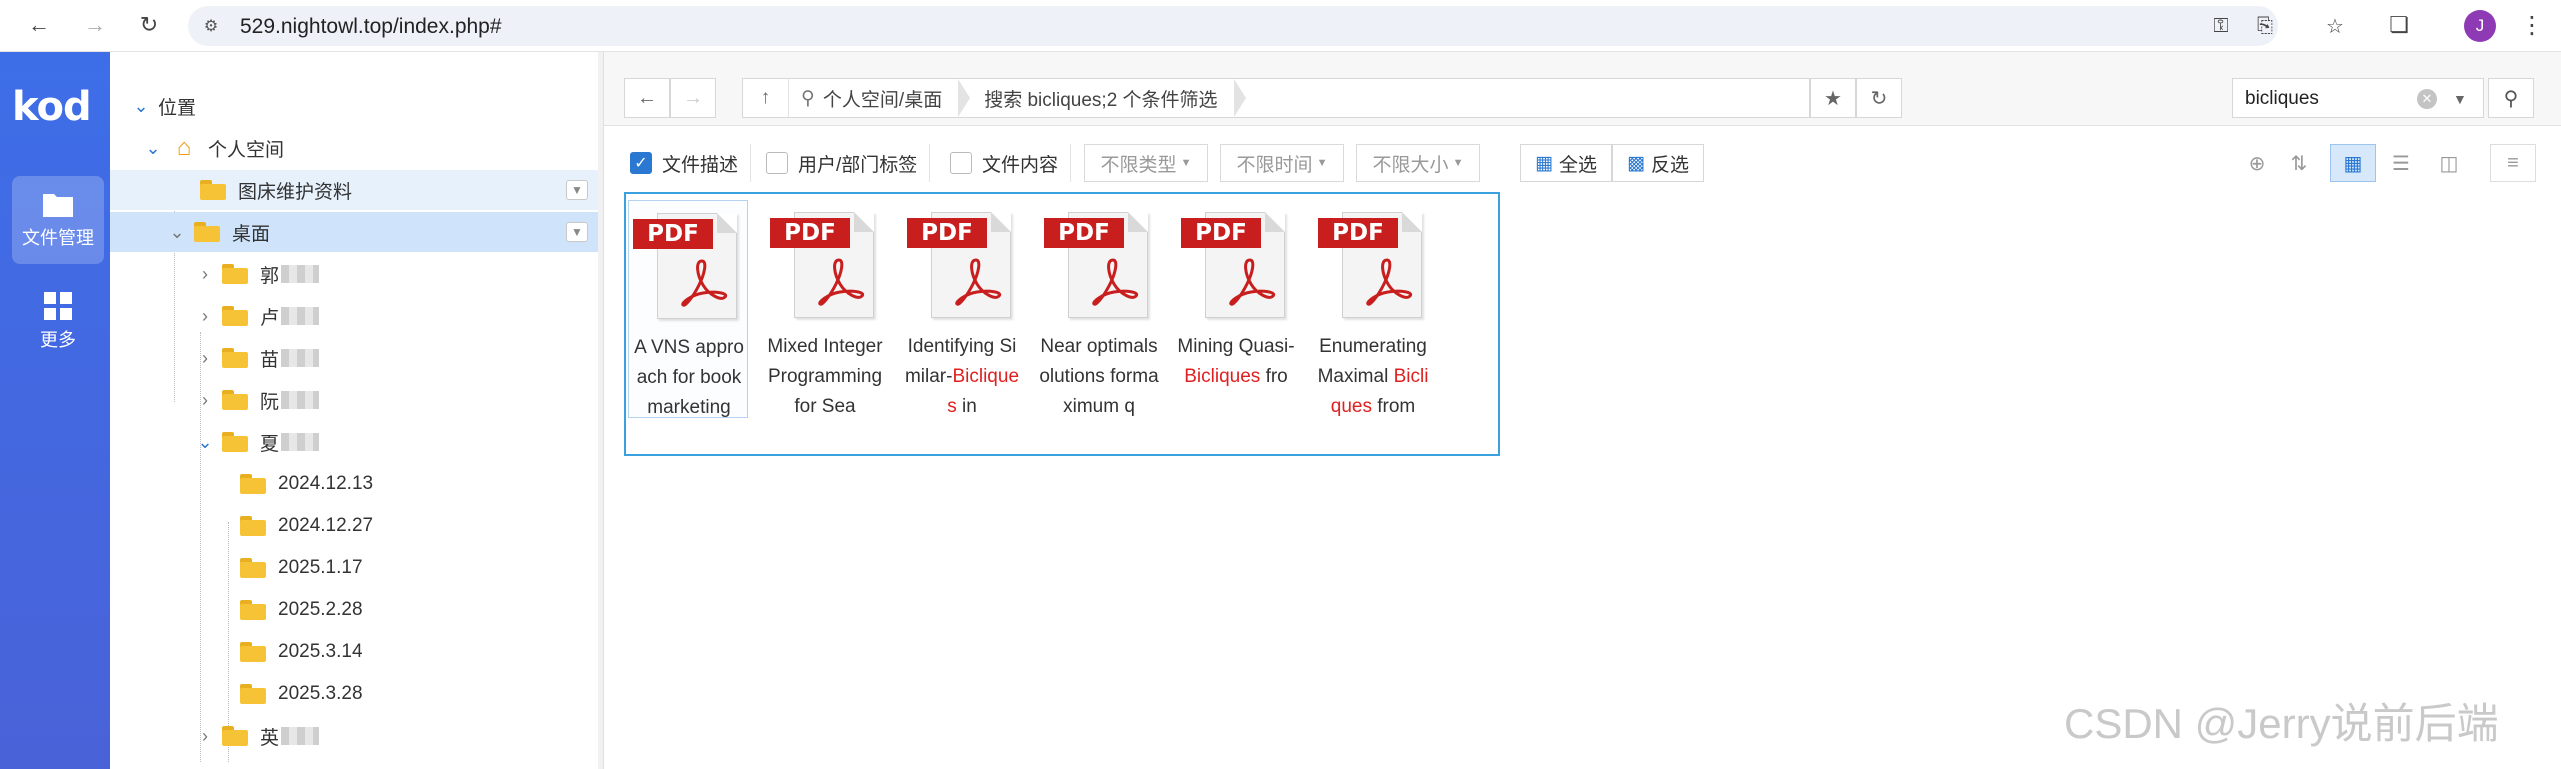  Describe the element at coordinates (354, 736) in the screenshot. I see `tree-item: › 英` at that location.